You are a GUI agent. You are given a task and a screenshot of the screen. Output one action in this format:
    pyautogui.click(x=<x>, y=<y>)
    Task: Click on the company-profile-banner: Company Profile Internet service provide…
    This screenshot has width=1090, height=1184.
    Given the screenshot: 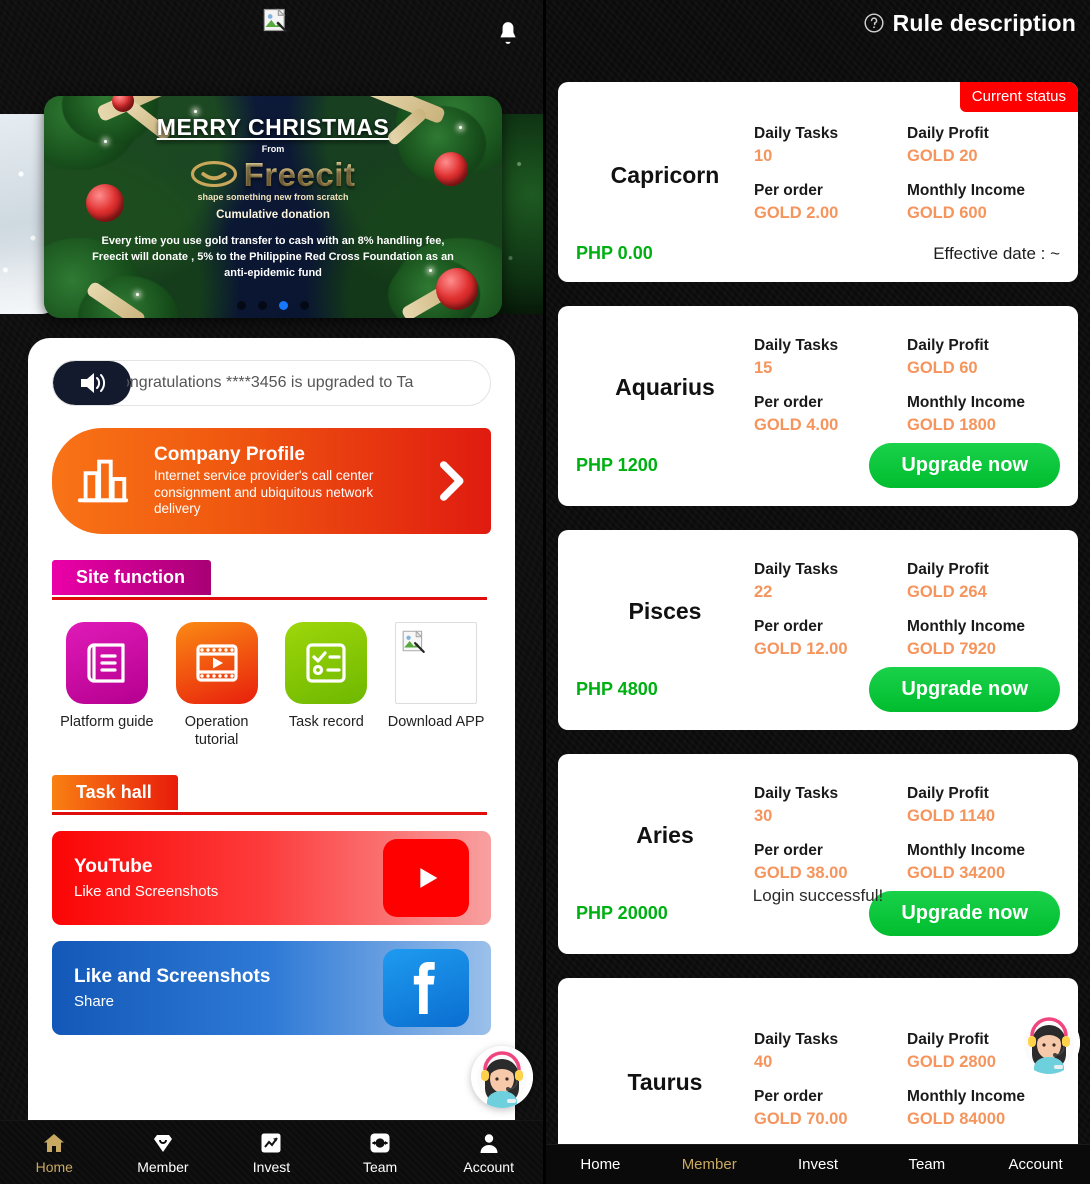 What is the action you would take?
    pyautogui.click(x=271, y=481)
    